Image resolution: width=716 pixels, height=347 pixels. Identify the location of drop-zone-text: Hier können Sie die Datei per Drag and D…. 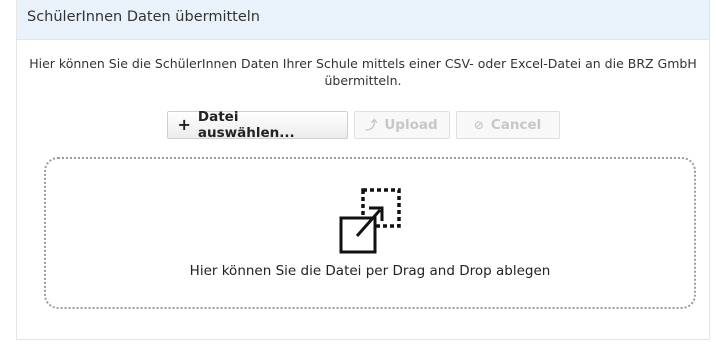
(370, 271).